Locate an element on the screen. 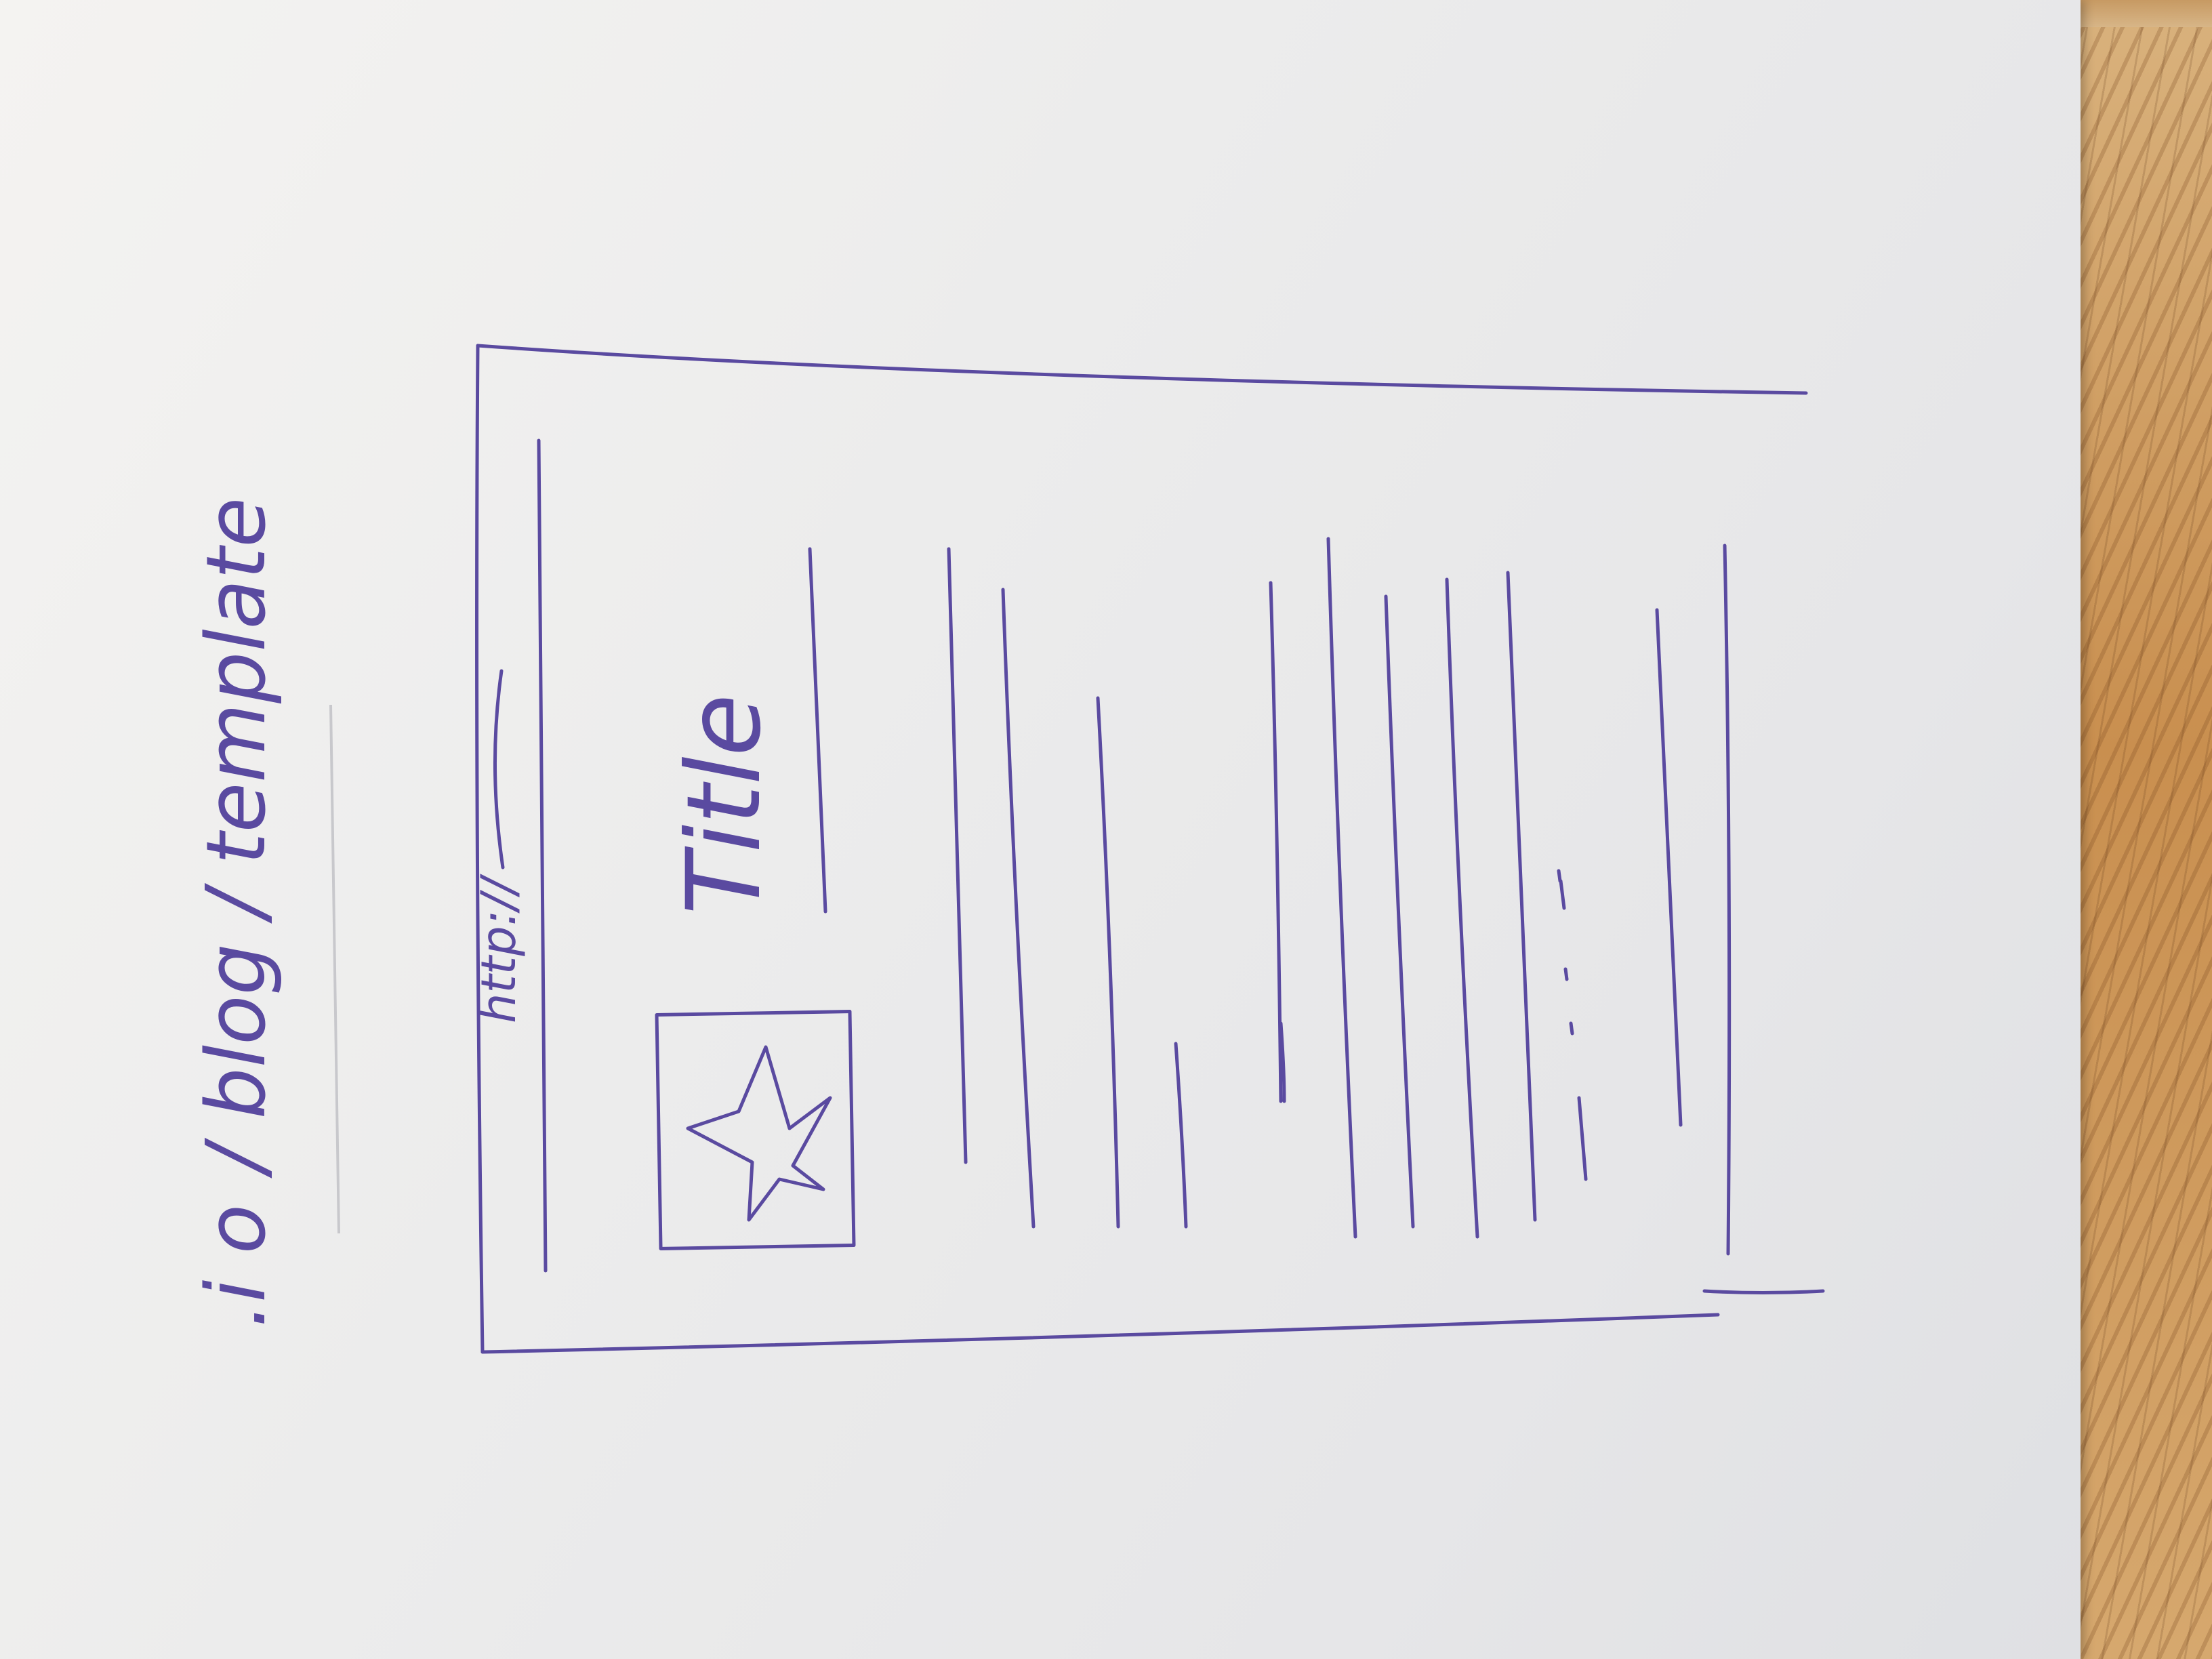 This screenshot has width=2212, height=1659. heading-underline is located at coordinates (335, 969).